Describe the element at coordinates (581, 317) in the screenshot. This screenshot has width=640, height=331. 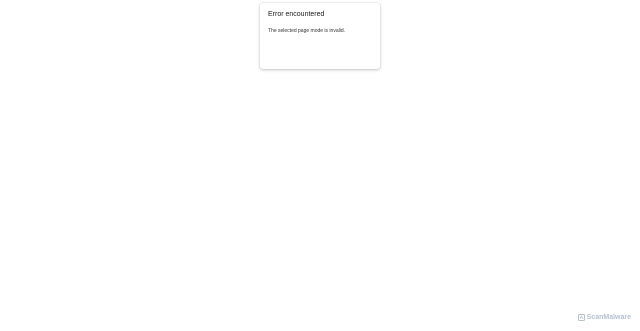
I see `scanmalware-logo-icon` at that location.